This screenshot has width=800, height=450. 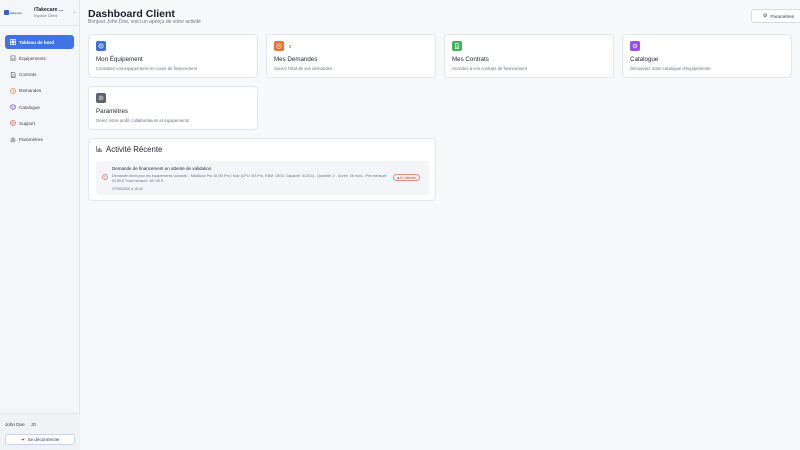 I want to click on logo-text: itakecare, so click(x=16, y=12).